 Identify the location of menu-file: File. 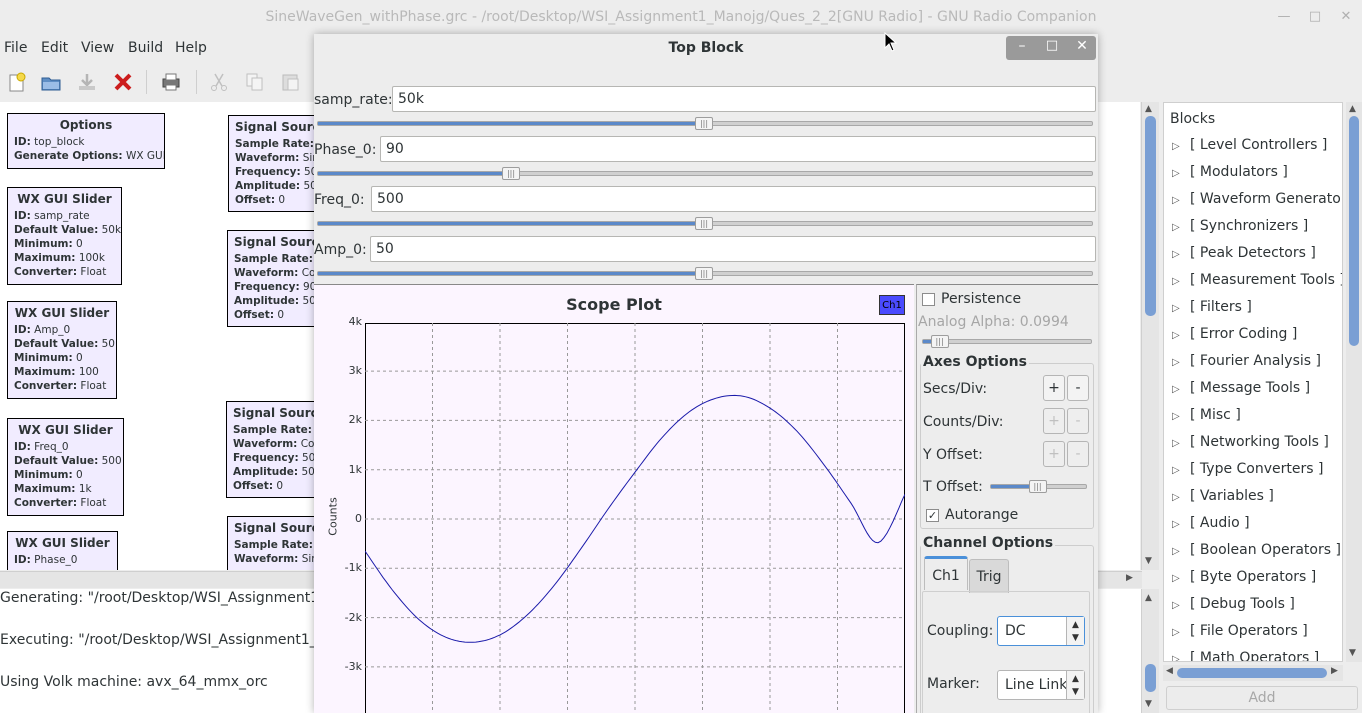
(15, 48).